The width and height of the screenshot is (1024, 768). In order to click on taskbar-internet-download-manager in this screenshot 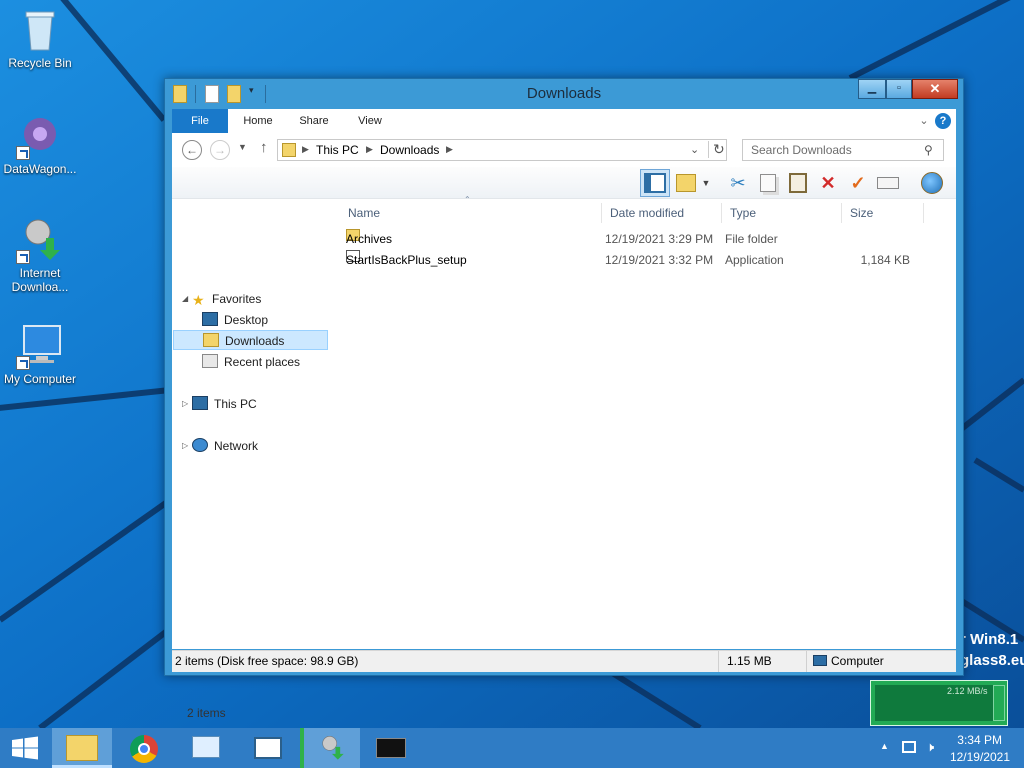, I will do `click(330, 748)`.